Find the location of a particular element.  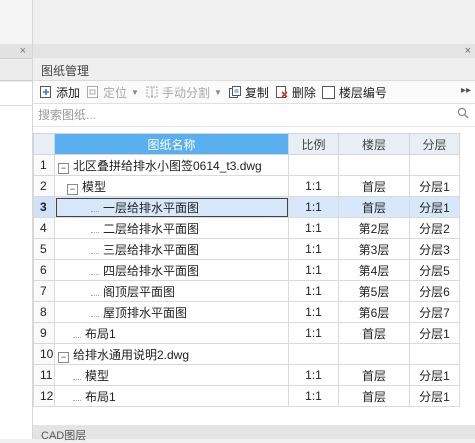

left-panel-header is located at coordinates (16, 51).